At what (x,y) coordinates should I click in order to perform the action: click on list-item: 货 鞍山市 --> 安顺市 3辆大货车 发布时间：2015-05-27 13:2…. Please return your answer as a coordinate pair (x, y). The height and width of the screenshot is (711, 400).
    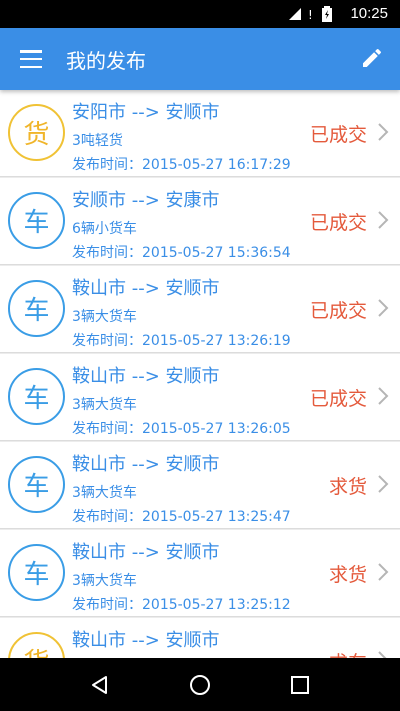
    Looking at the image, I should click on (200, 638).